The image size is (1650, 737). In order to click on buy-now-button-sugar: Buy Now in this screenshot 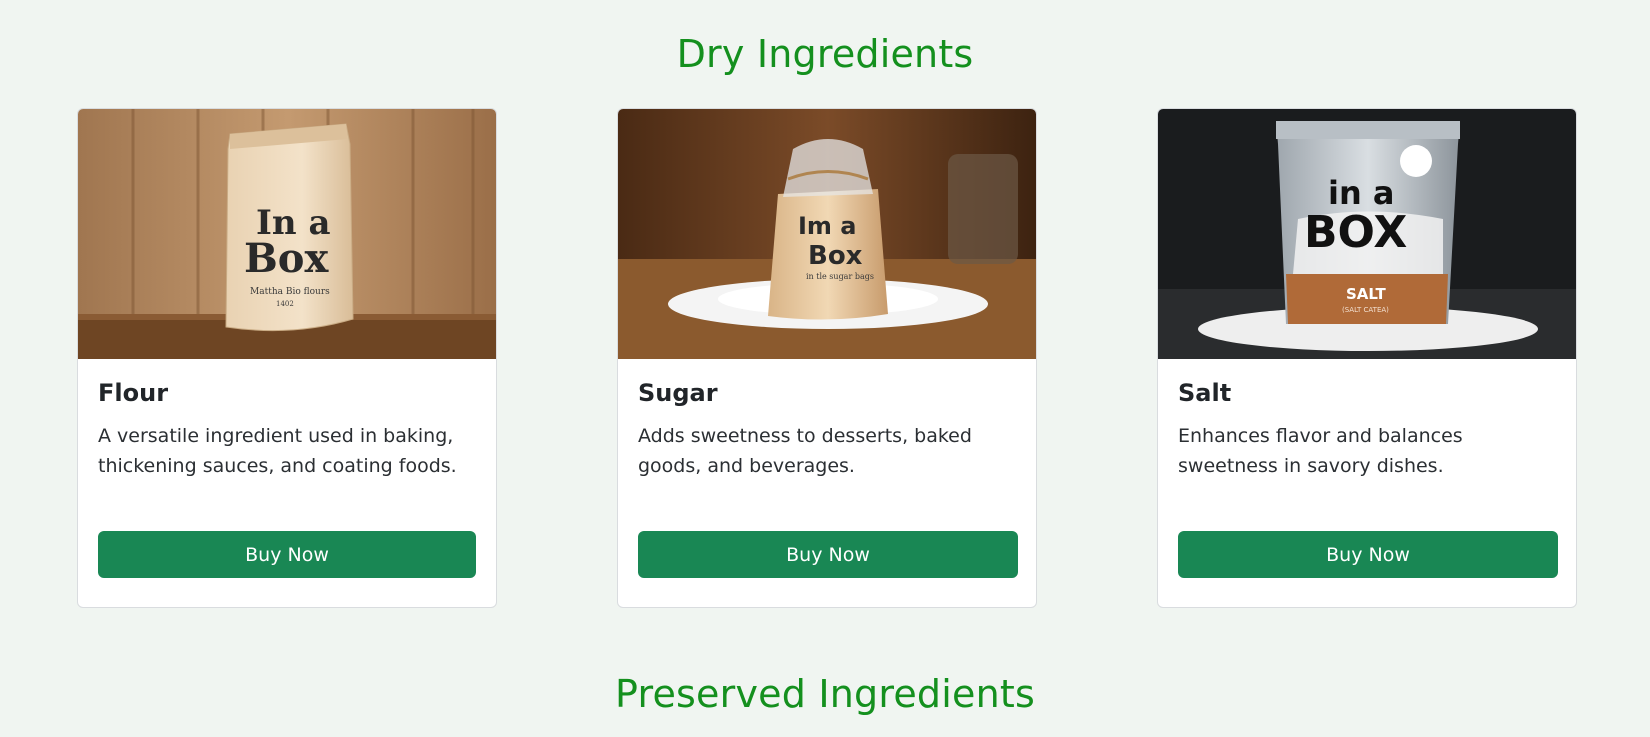, I will do `click(828, 554)`.